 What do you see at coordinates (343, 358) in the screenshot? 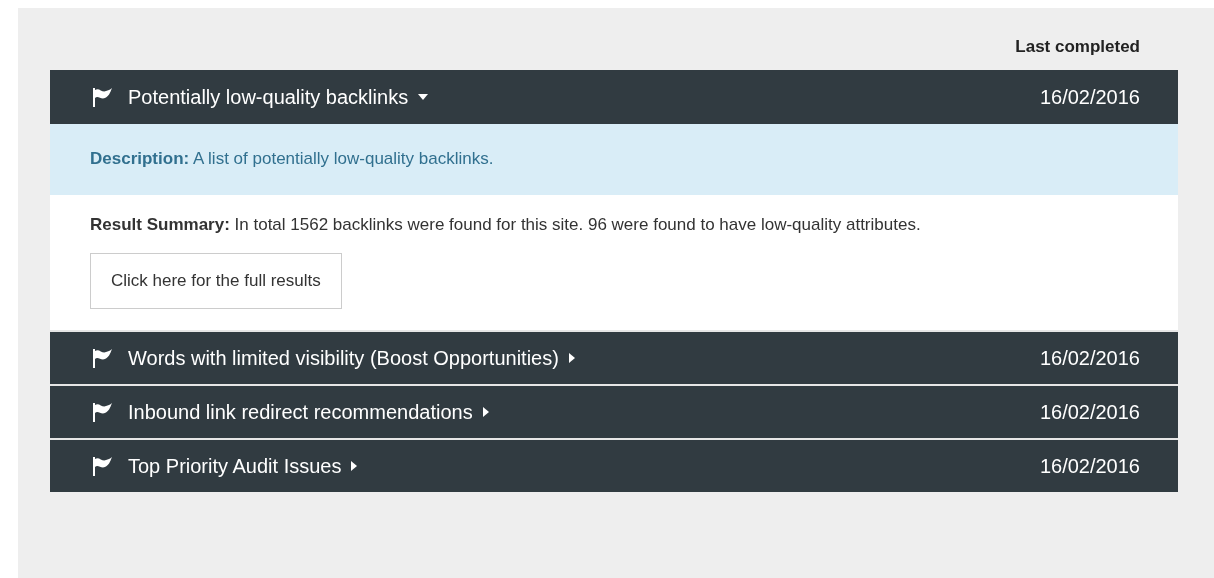
I see `report-title: Words with limited visibility (Boost Opportunities)` at bounding box center [343, 358].